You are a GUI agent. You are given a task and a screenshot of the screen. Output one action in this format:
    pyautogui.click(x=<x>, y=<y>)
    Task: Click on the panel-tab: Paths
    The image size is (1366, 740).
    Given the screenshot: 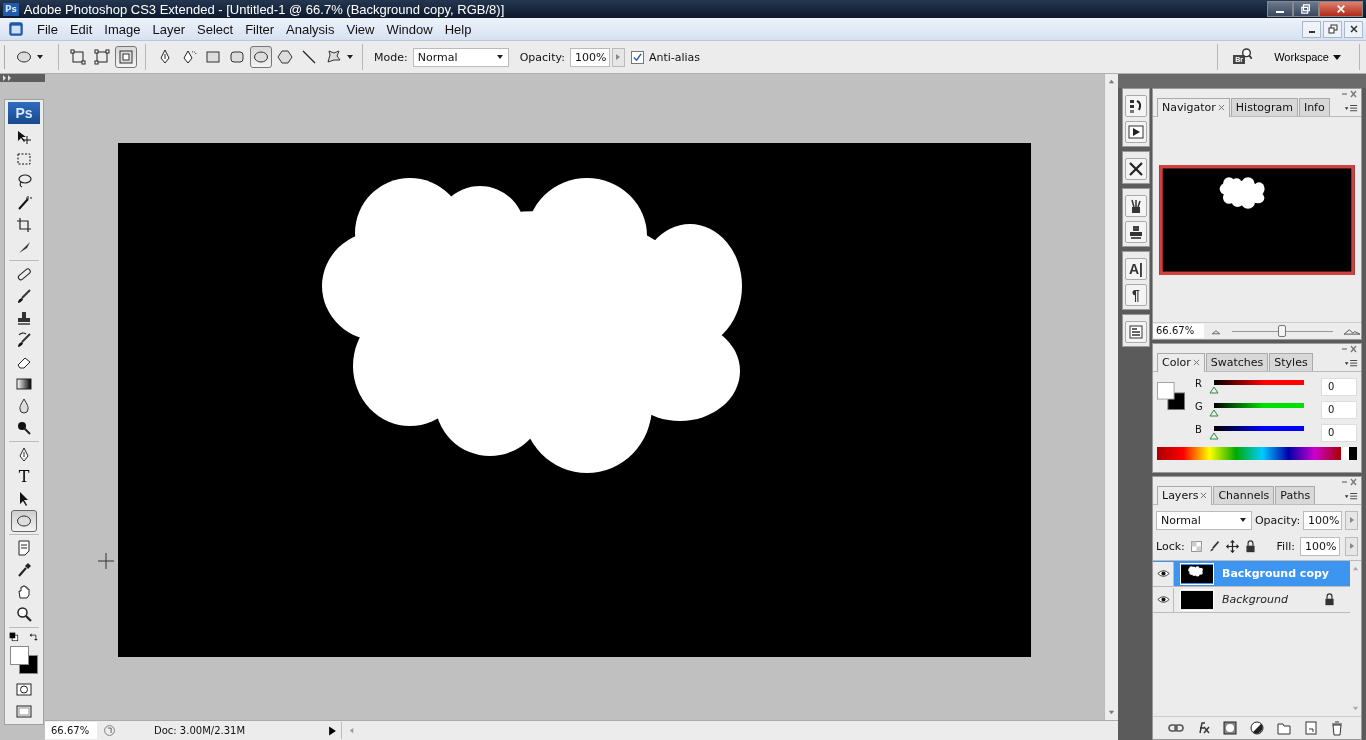 What is the action you would take?
    pyautogui.click(x=1295, y=495)
    